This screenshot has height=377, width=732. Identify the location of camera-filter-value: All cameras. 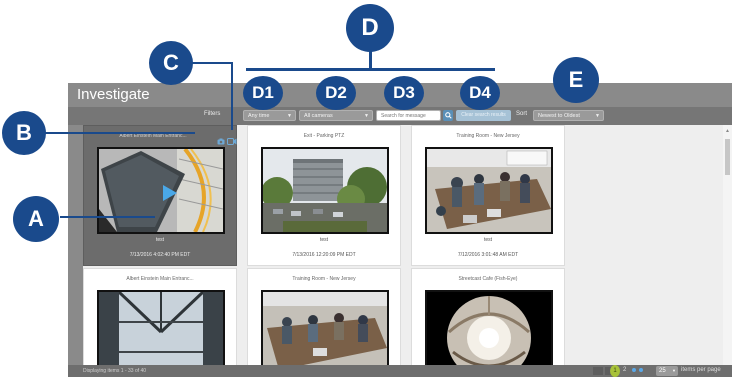
(318, 116).